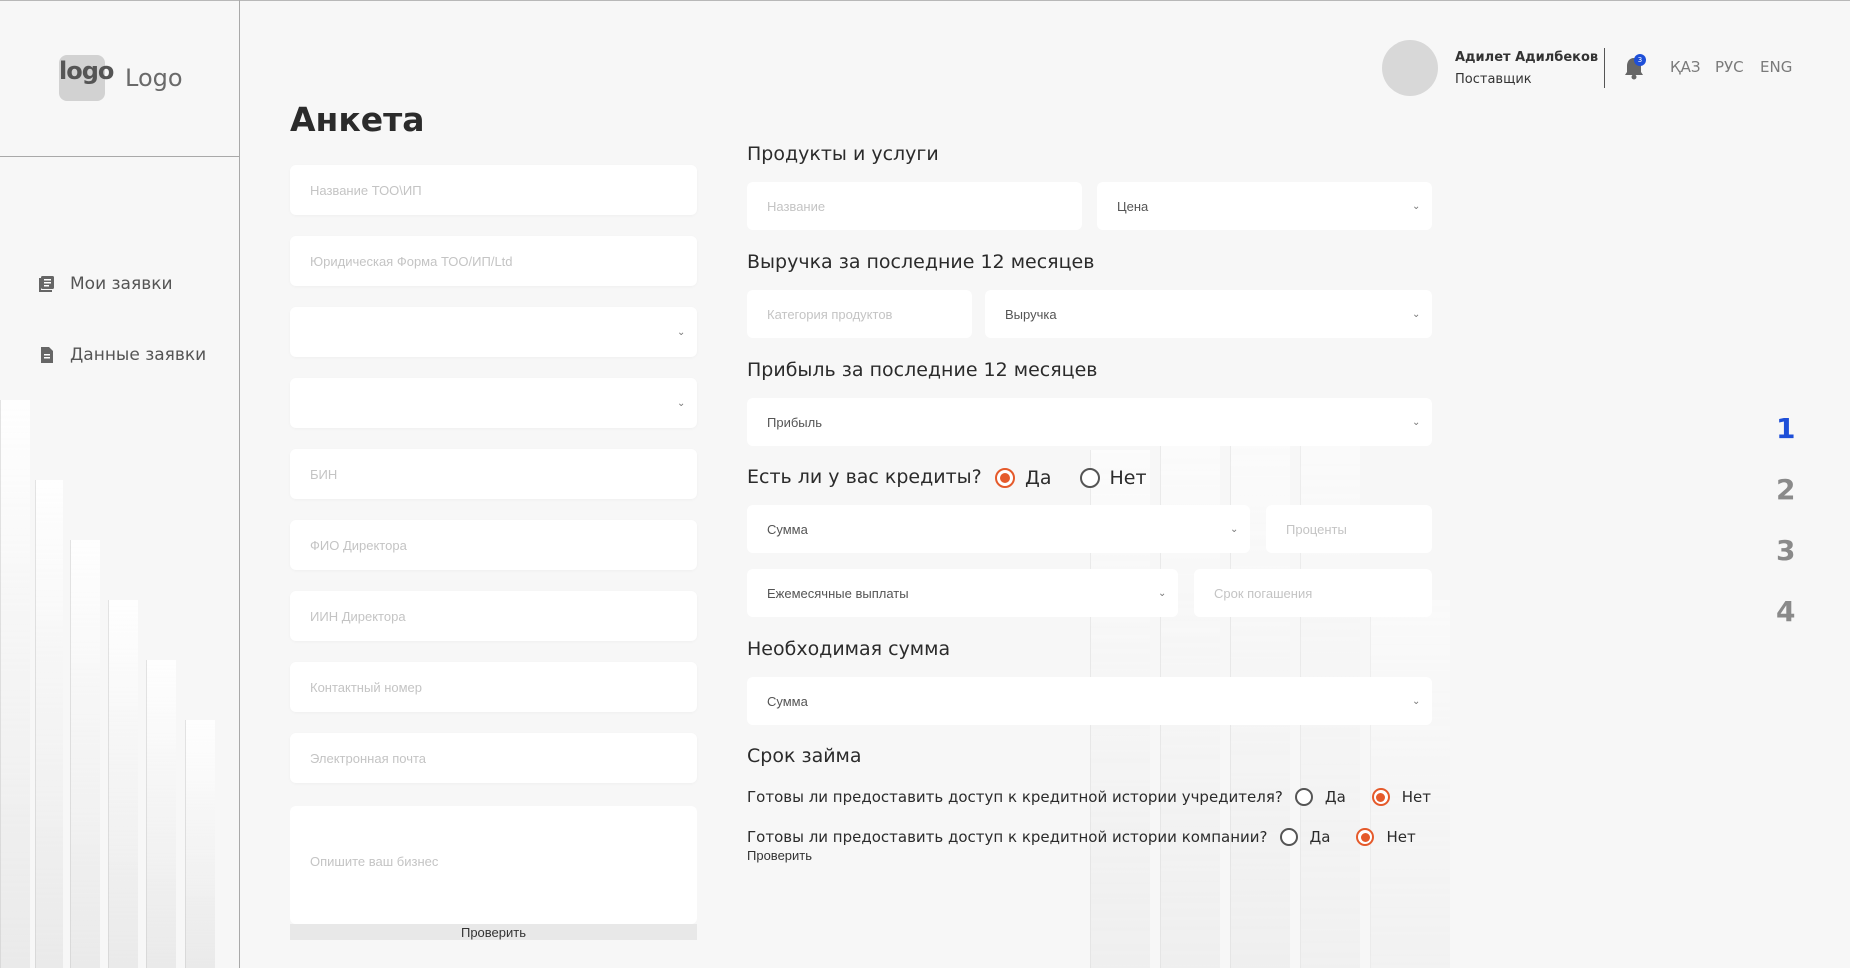  What do you see at coordinates (1089, 422) in the screenshot?
I see `profit-select: Прибыль ⌄` at bounding box center [1089, 422].